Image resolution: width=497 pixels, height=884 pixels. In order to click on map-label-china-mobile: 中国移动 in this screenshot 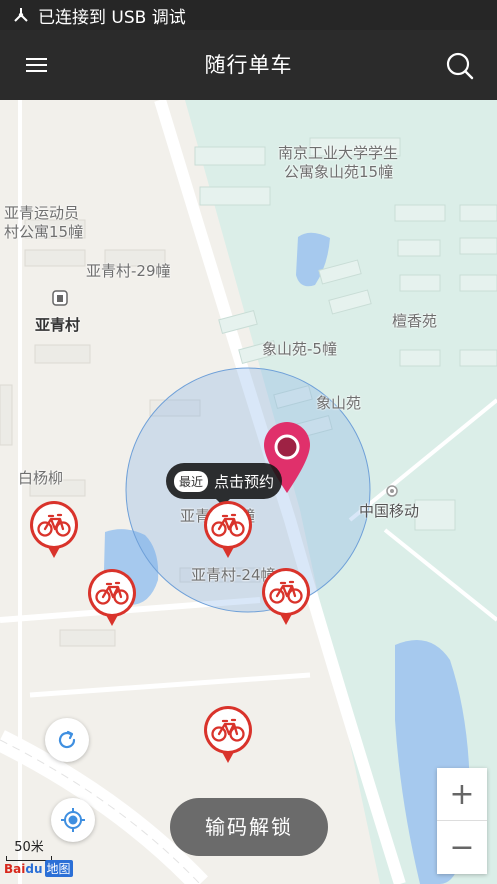, I will do `click(389, 511)`.